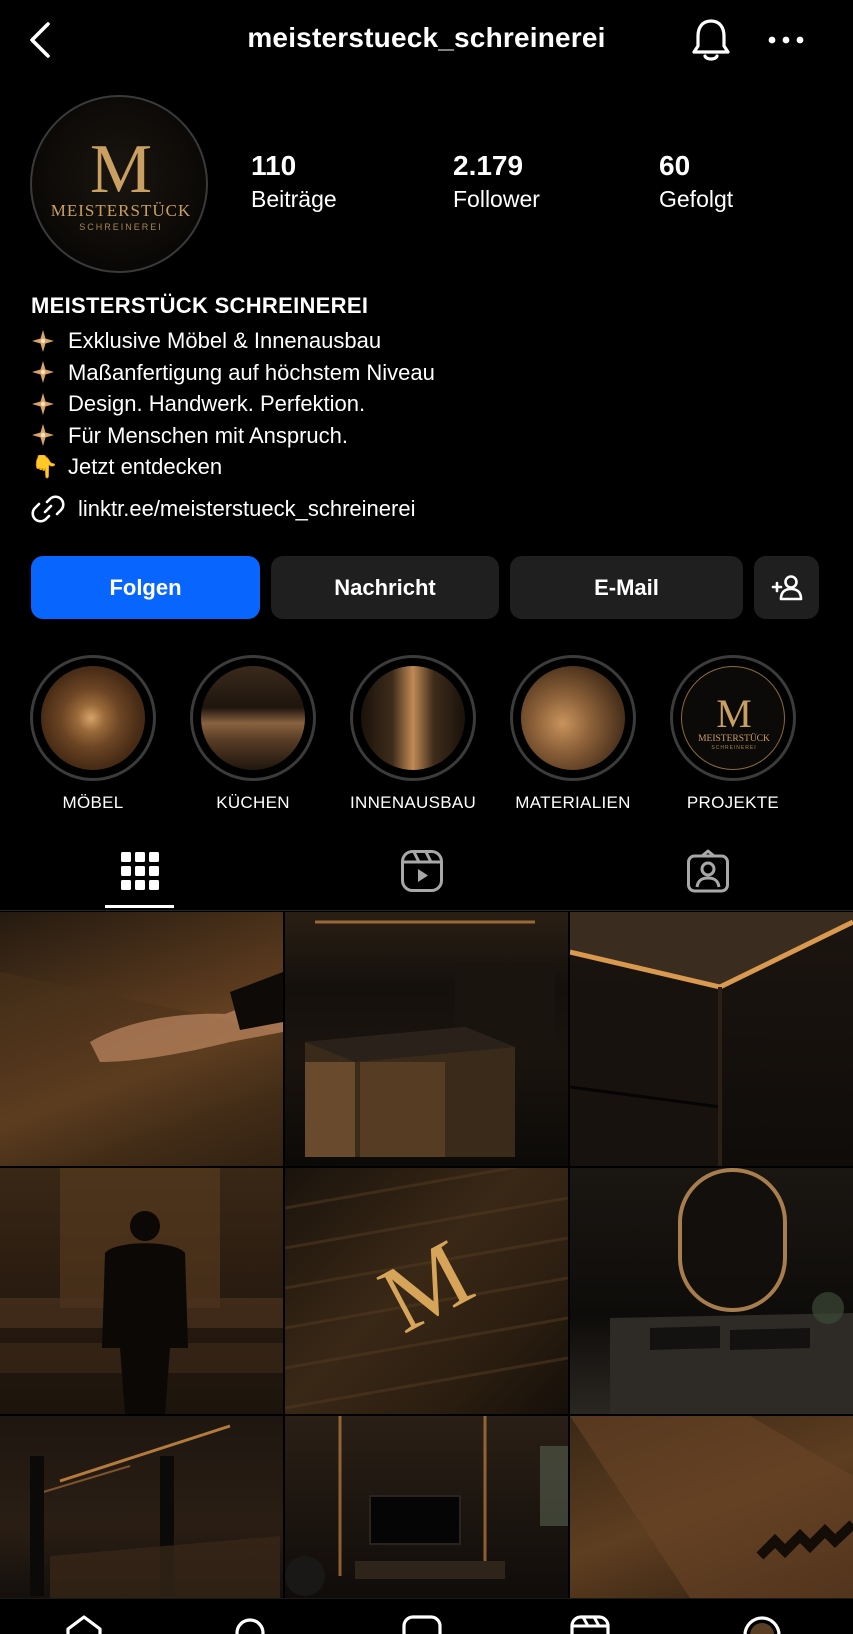 The height and width of the screenshot is (1634, 853). Describe the element at coordinates (121, 210) in the screenshot. I see `avatar-brand: MEISTERSTÜCK` at that location.